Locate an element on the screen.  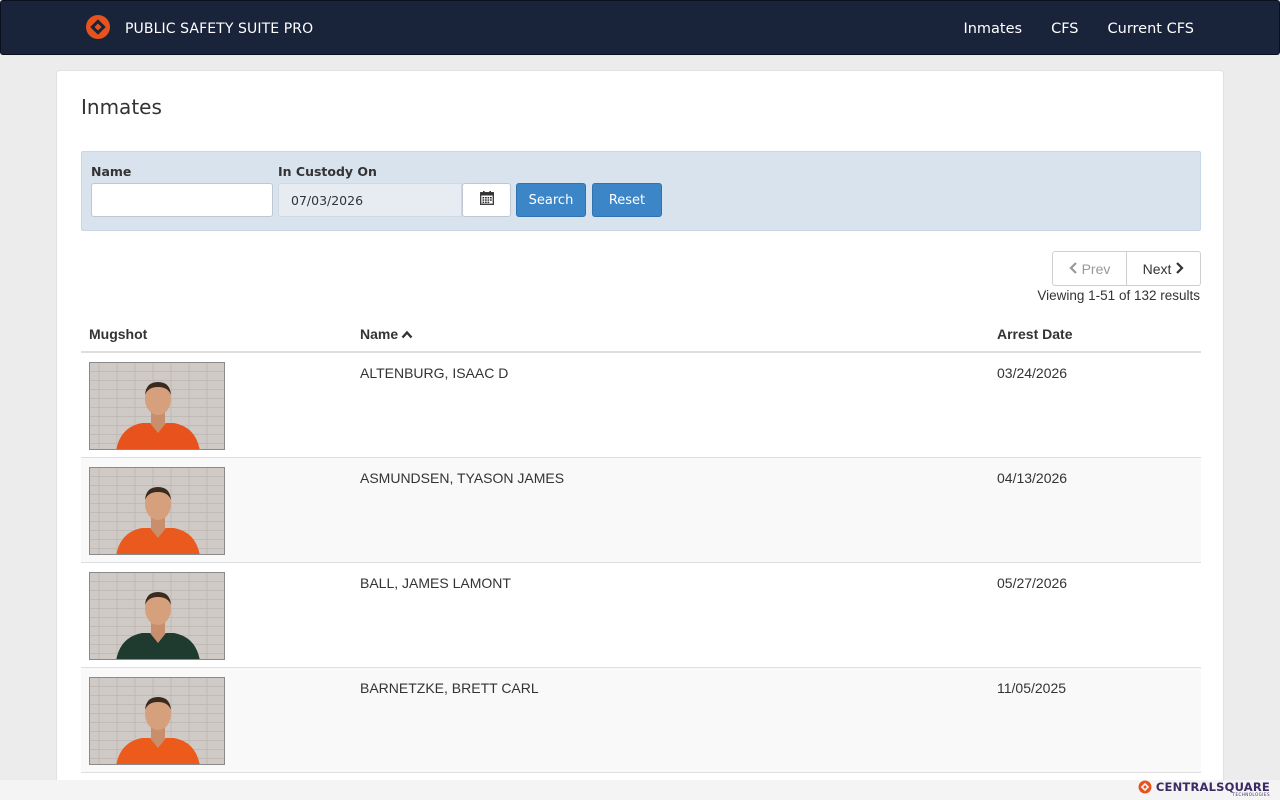
nav-link-cfs: CFS is located at coordinates (1064, 29).